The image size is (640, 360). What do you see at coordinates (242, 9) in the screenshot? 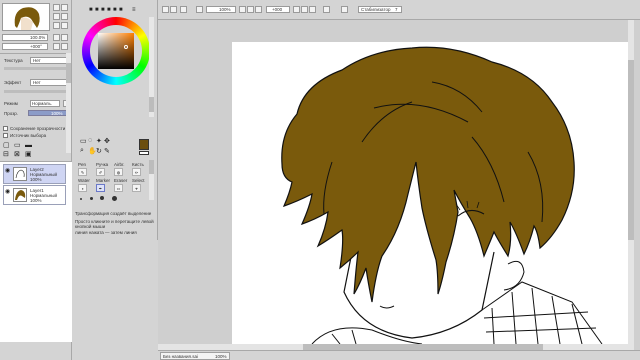
I see `zoom-out-button` at bounding box center [242, 9].